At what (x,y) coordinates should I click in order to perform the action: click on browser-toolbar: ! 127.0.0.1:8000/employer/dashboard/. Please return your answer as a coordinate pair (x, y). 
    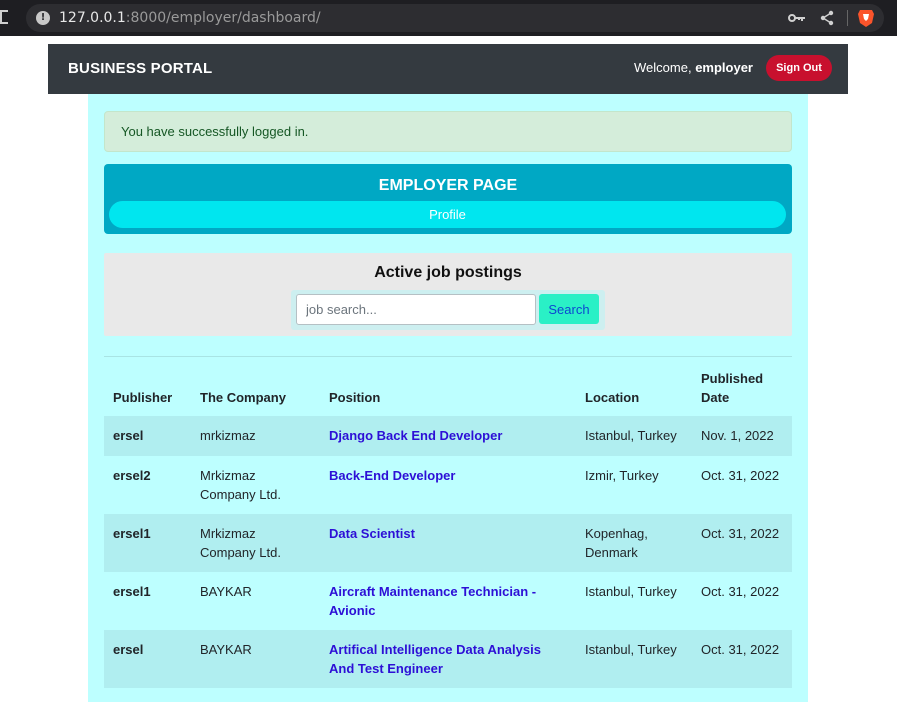
    Looking at the image, I should click on (448, 18).